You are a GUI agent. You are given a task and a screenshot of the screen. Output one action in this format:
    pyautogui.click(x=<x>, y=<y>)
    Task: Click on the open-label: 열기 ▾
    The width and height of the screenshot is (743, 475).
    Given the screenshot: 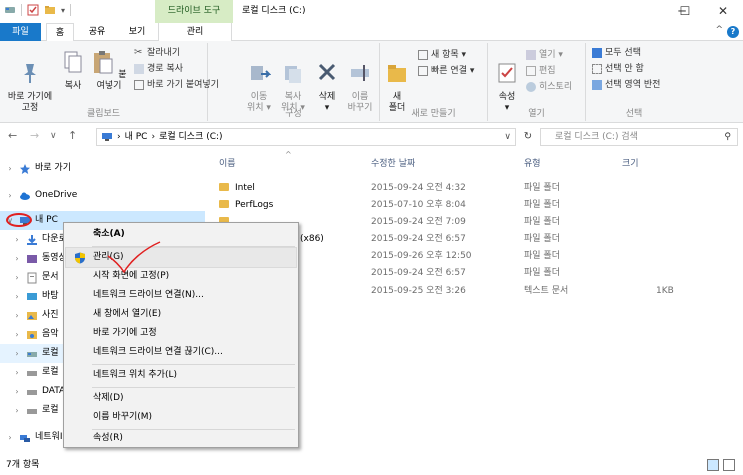 What is the action you would take?
    pyautogui.click(x=551, y=55)
    